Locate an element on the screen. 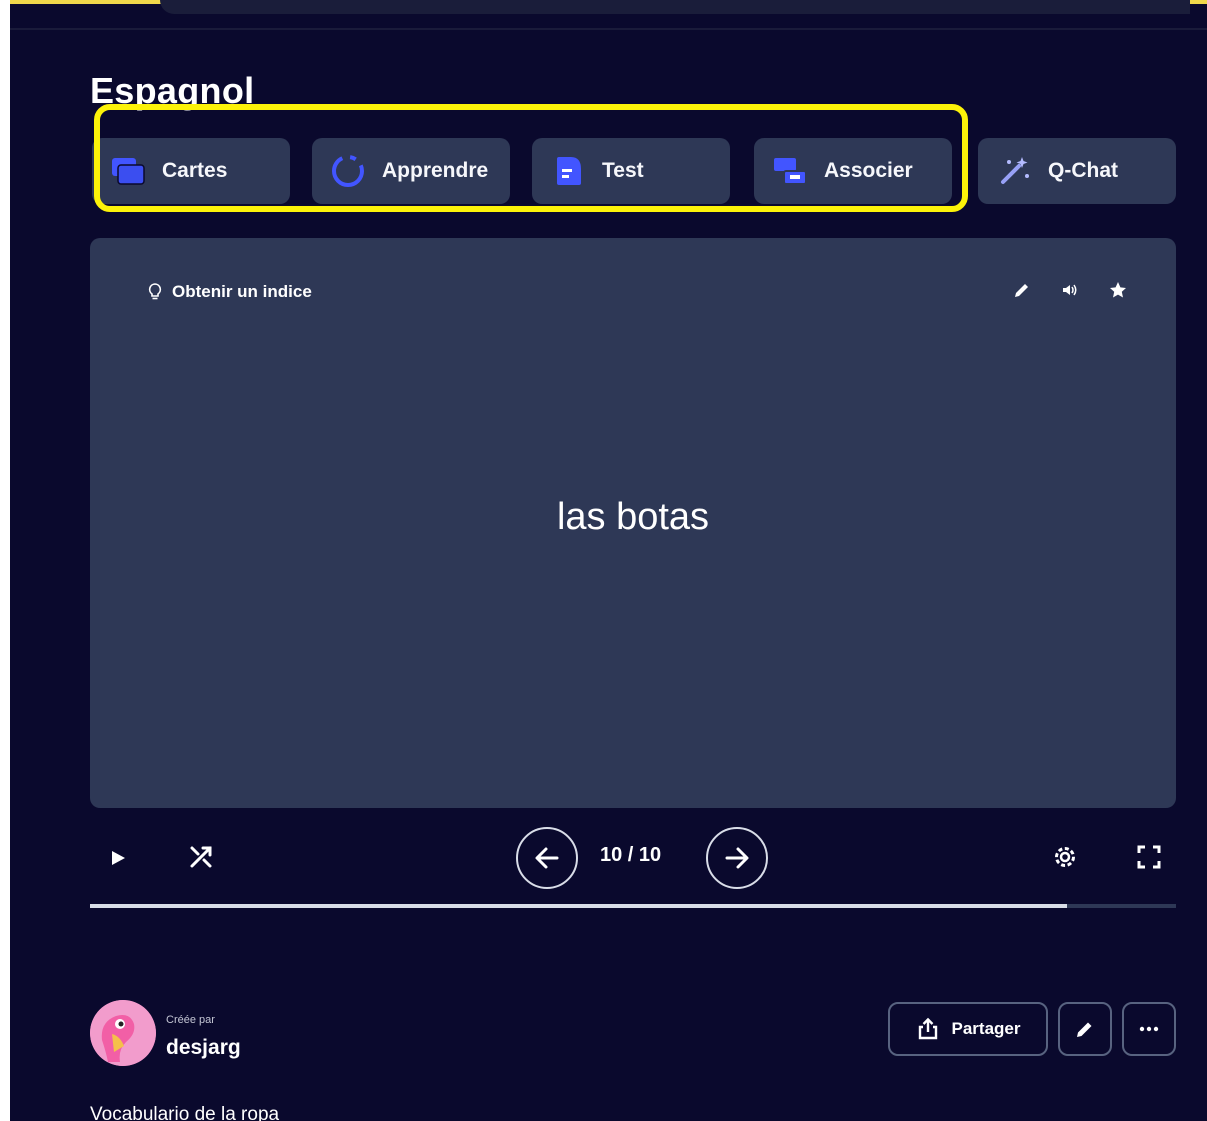  mode-button-qchat: Q-Chat is located at coordinates (1077, 171).